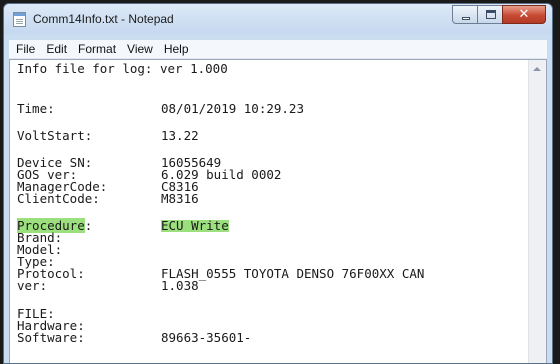 This screenshot has height=364, width=560. I want to click on text-line: Info file for log: ver 1.000, so click(122, 68).